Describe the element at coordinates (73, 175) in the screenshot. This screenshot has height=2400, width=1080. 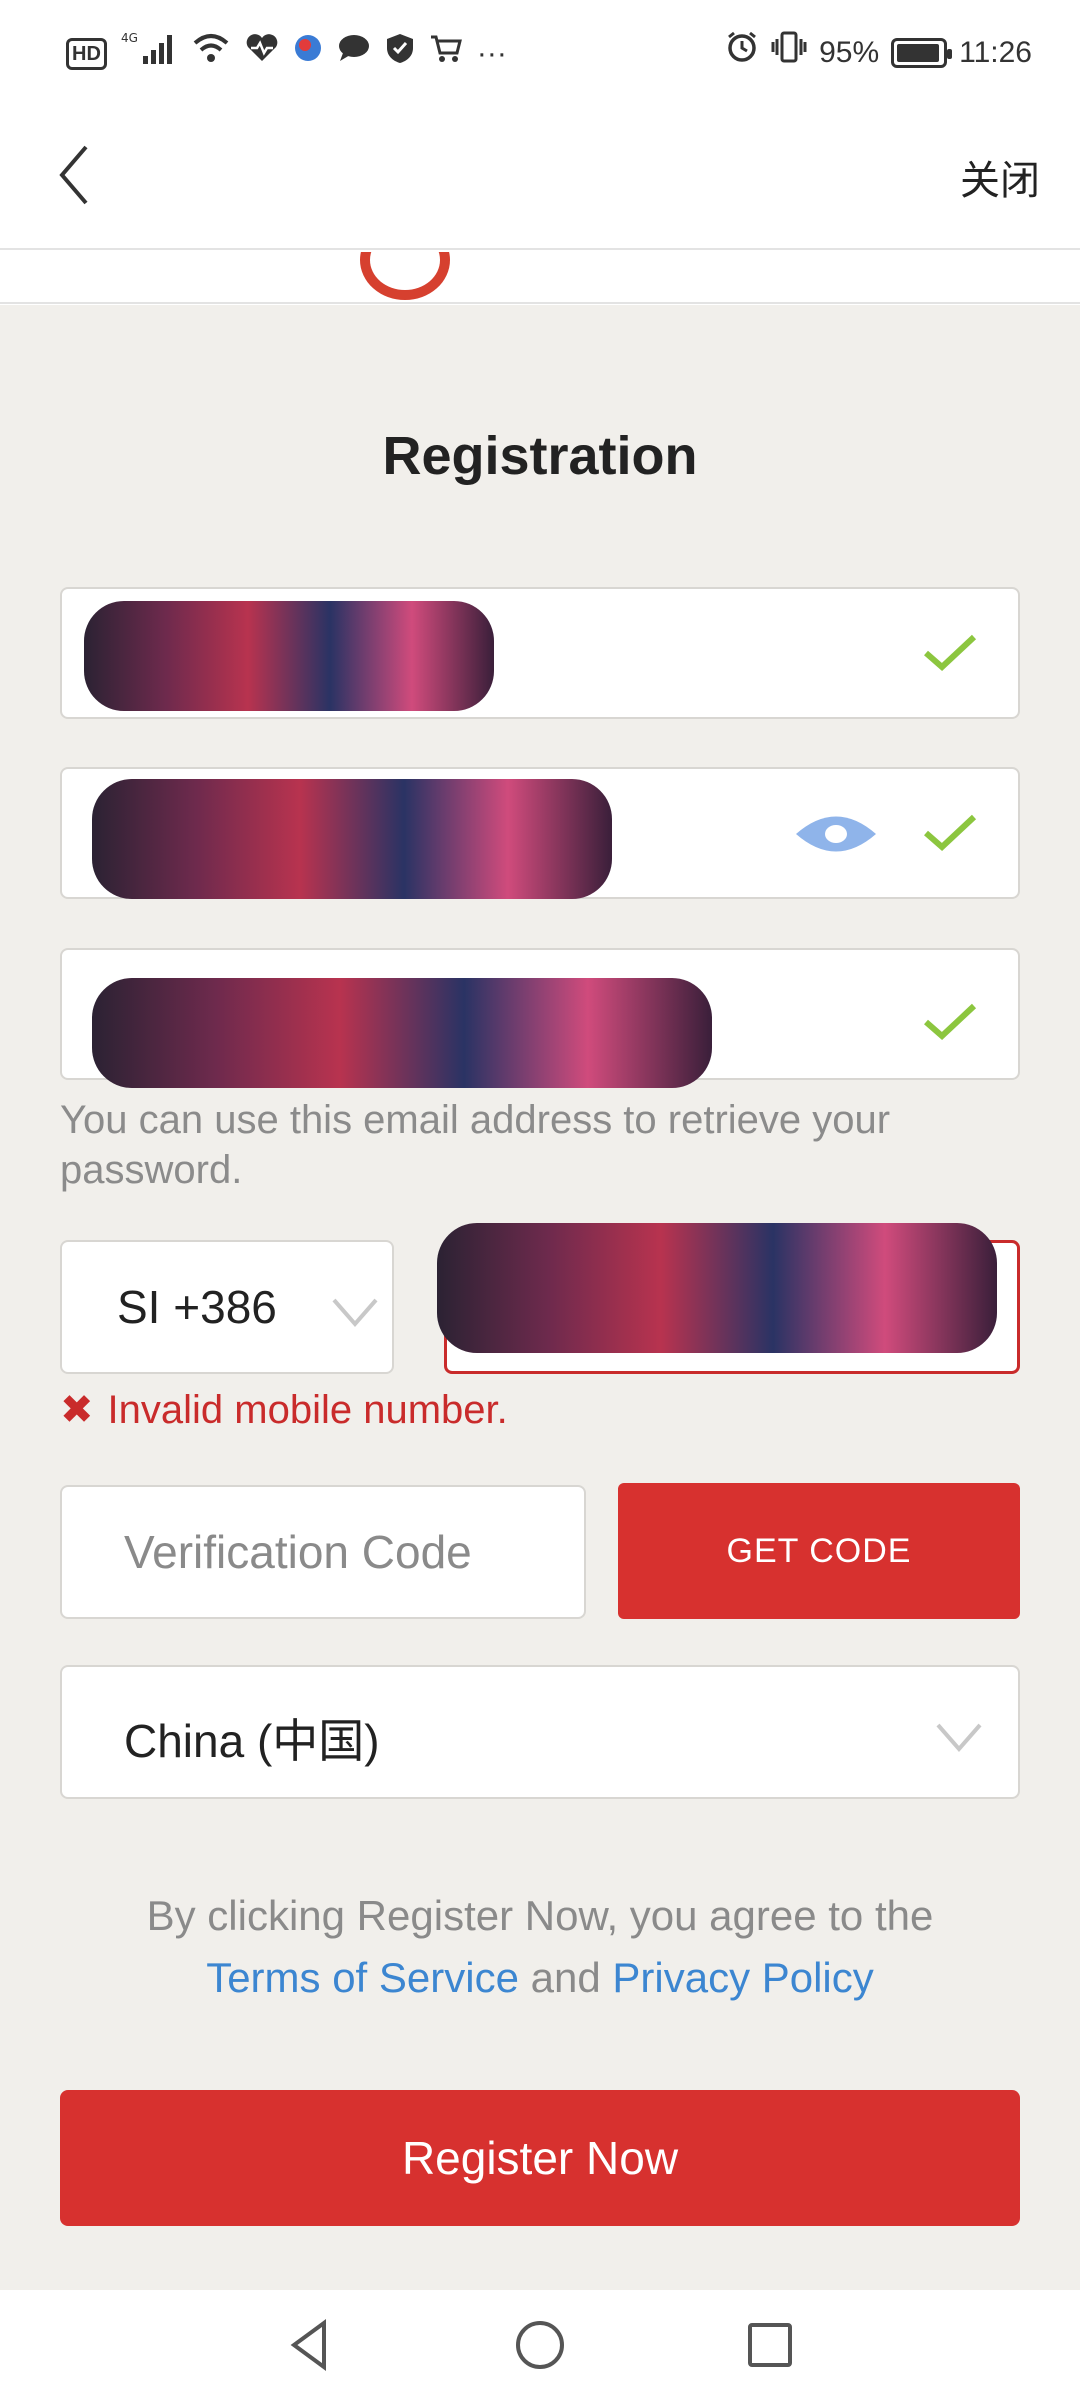
I see `chevron-left-icon` at that location.